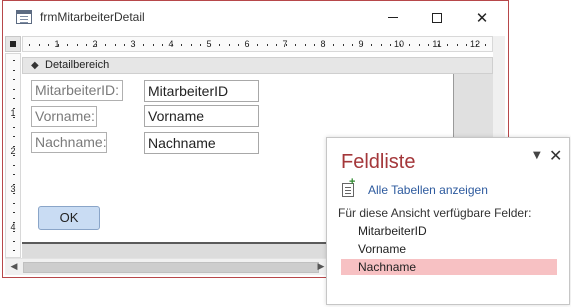 This screenshot has width=571, height=307. Describe the element at coordinates (35, 65) in the screenshot. I see `section-arrow-icon: ◆` at that location.